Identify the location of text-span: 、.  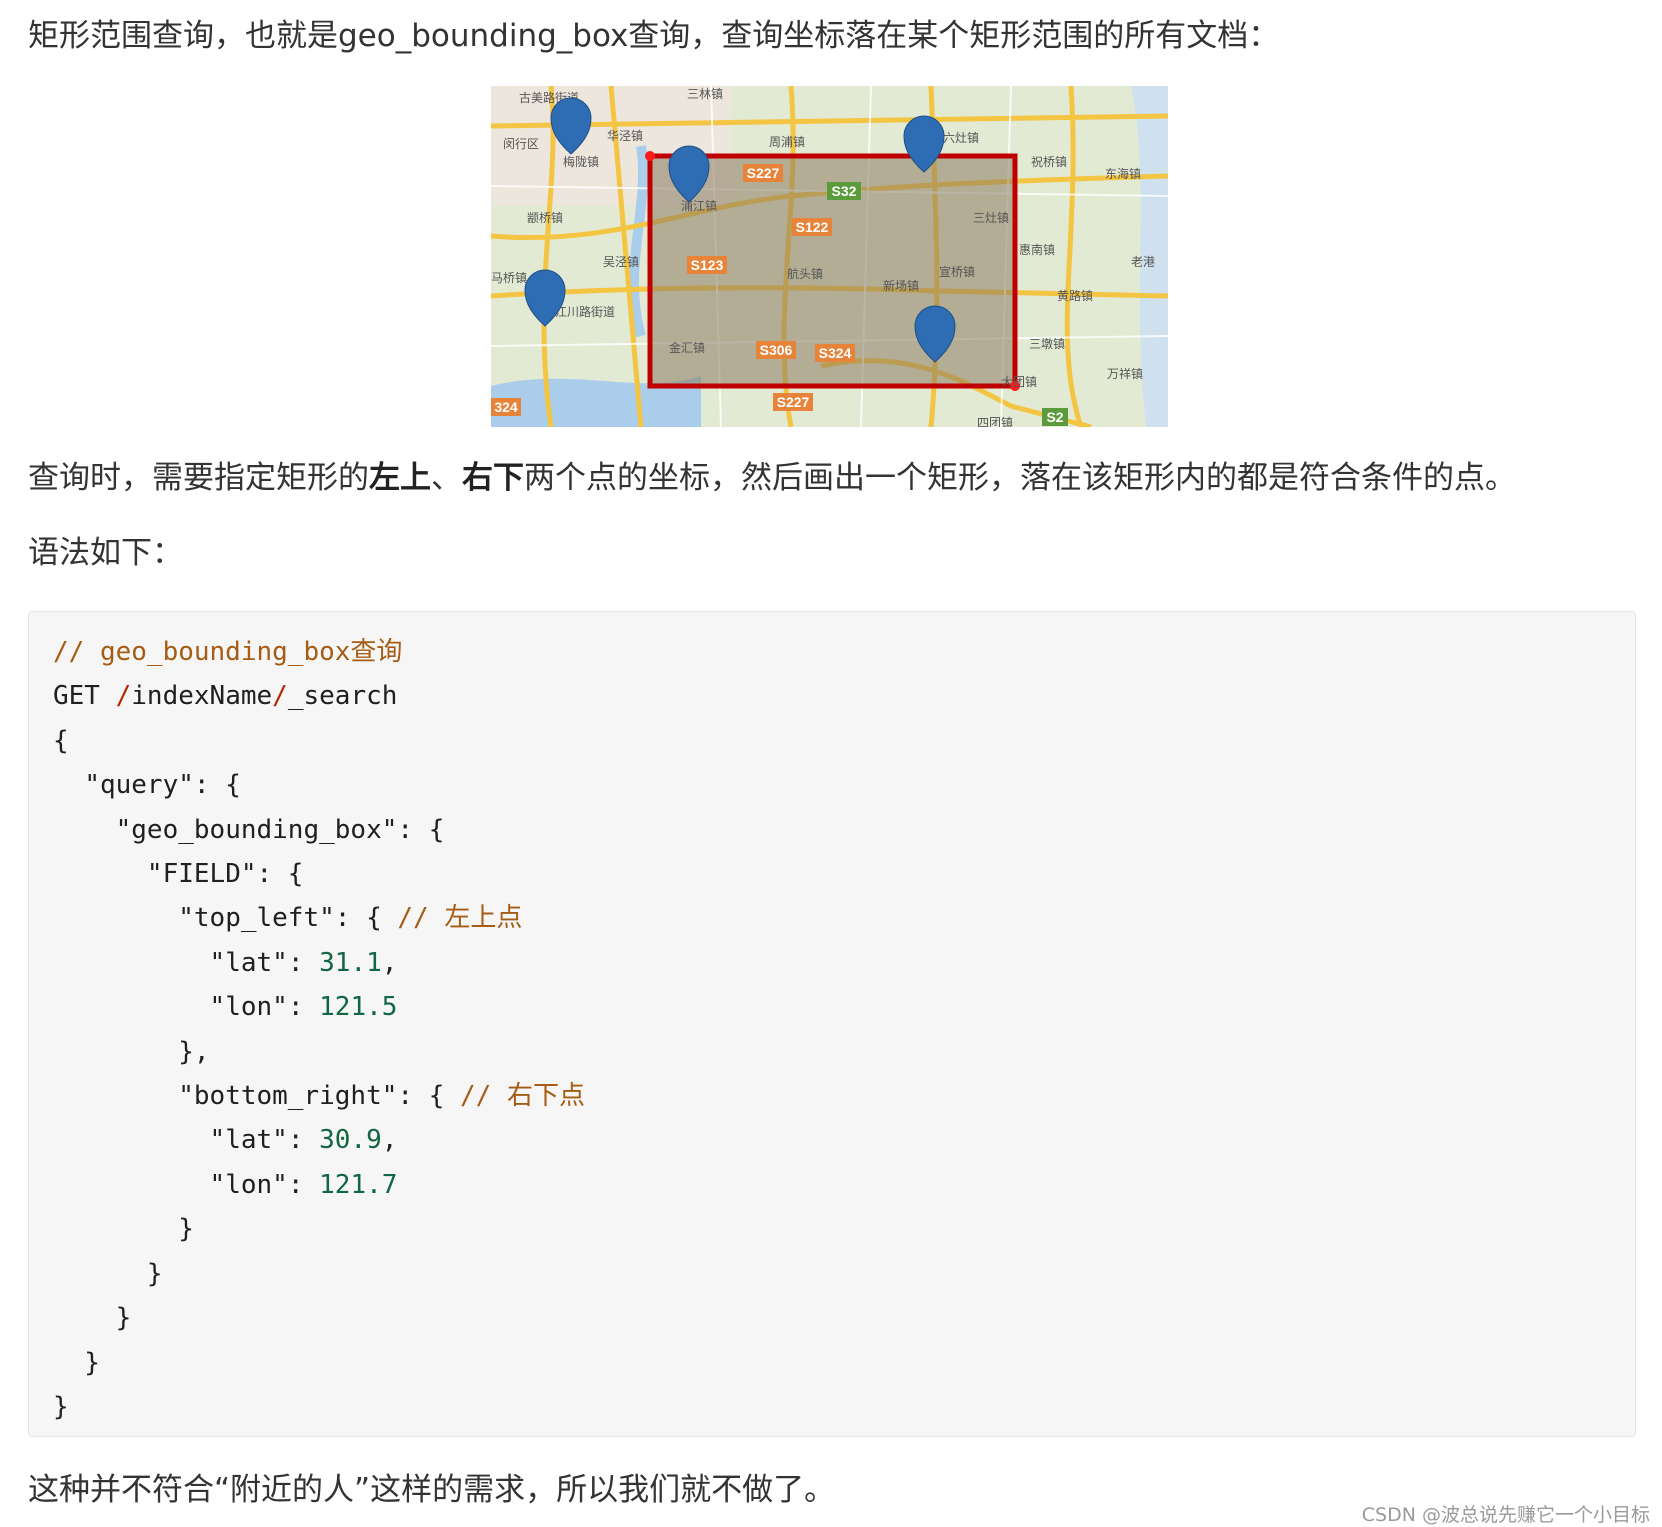
(446, 478).